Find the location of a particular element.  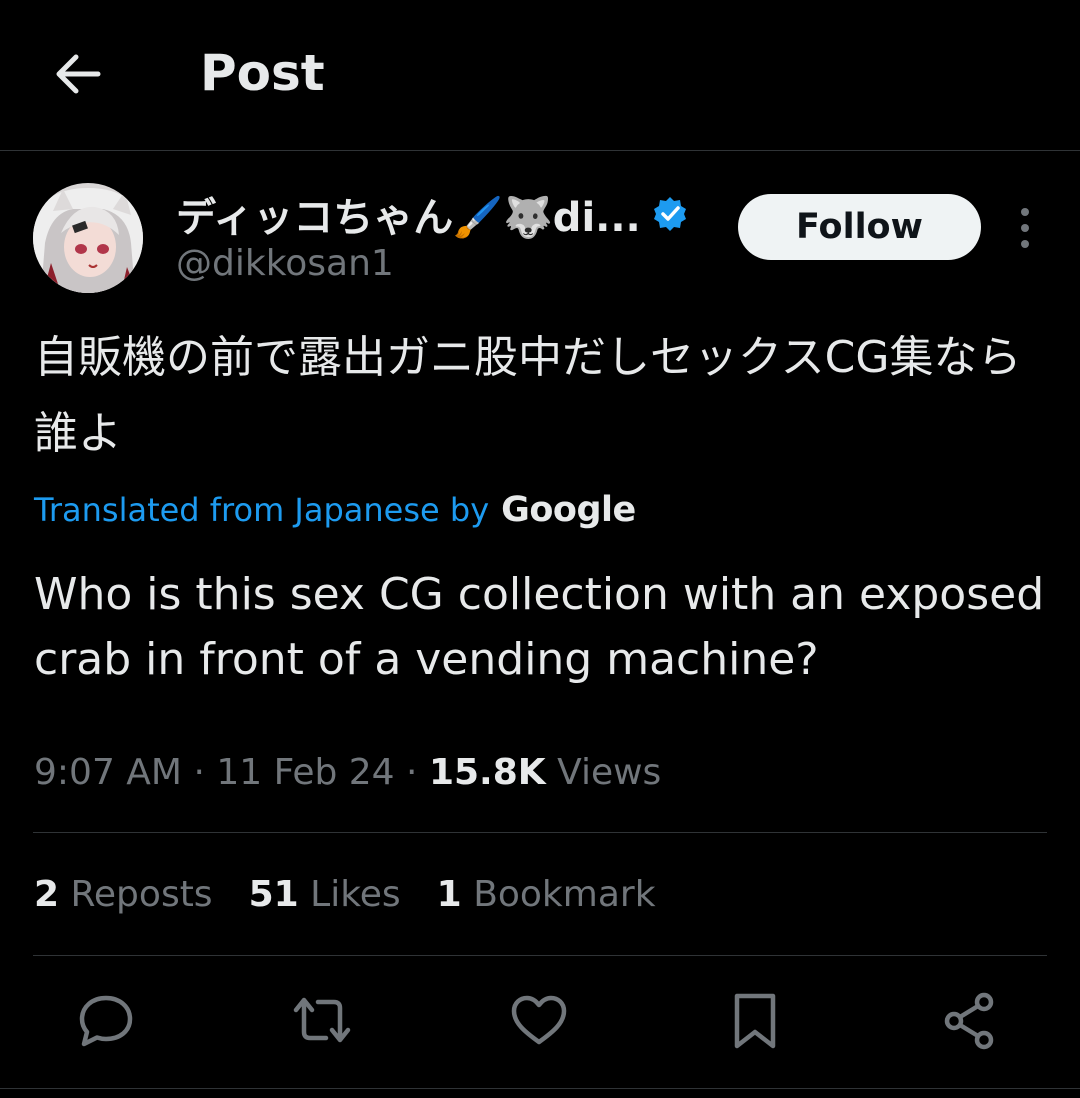

reply-icon is located at coordinates (106, 1020).